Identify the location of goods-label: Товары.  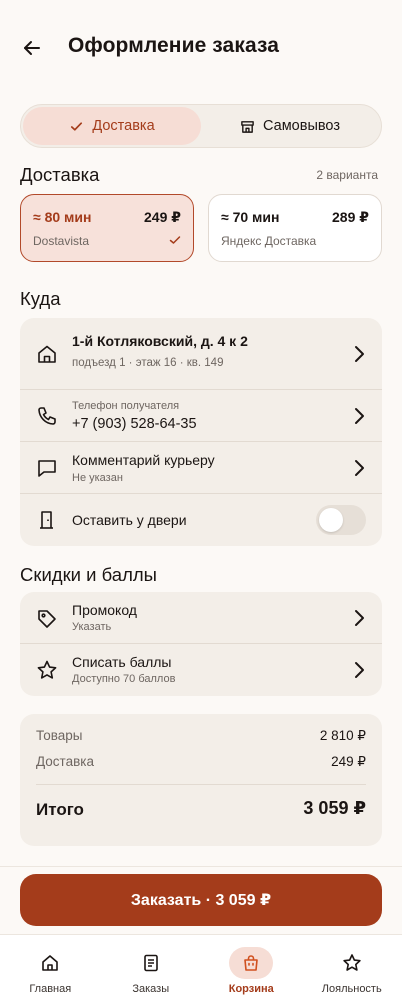
(59, 735).